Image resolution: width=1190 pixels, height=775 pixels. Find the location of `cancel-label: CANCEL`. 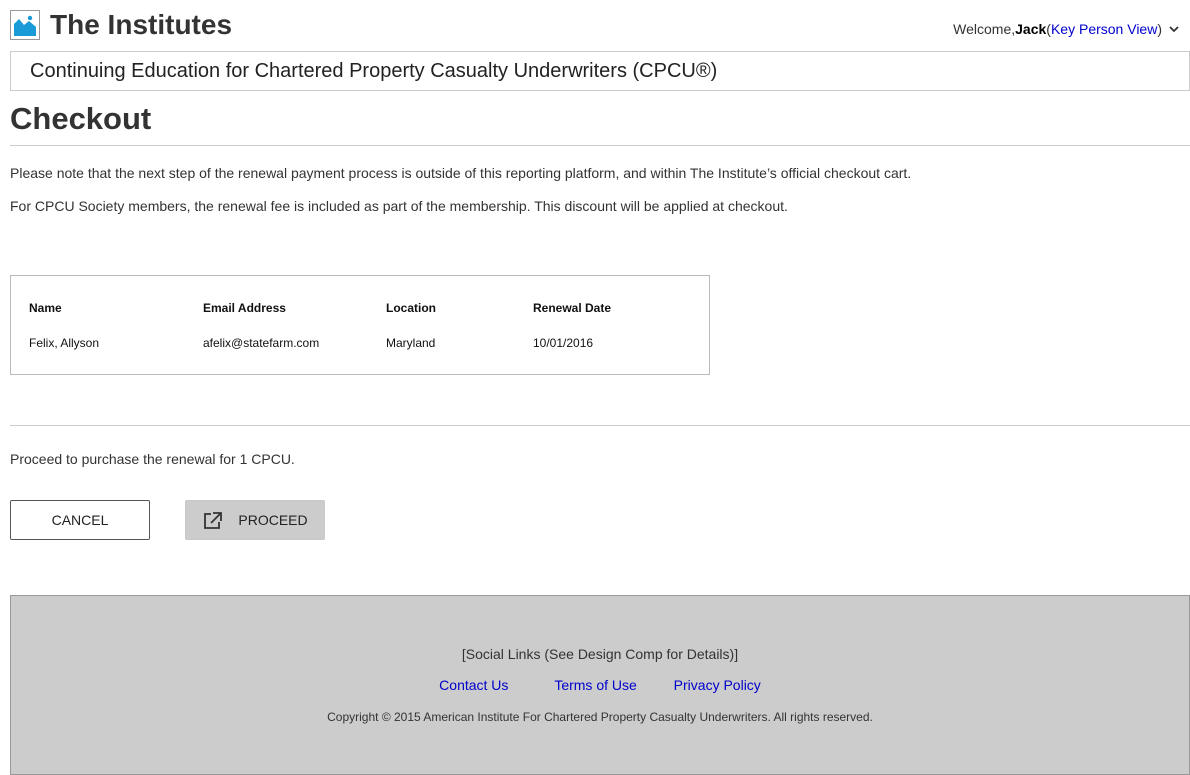

cancel-label: CANCEL is located at coordinates (80, 520).